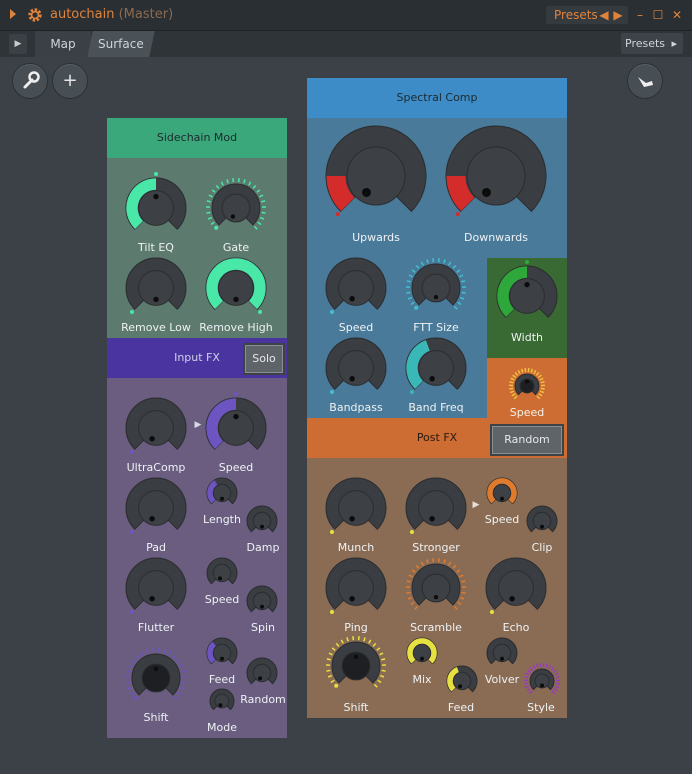 Image resolution: width=692 pixels, height=774 pixels. Describe the element at coordinates (236, 288) in the screenshot. I see `remove-high-knob` at that location.